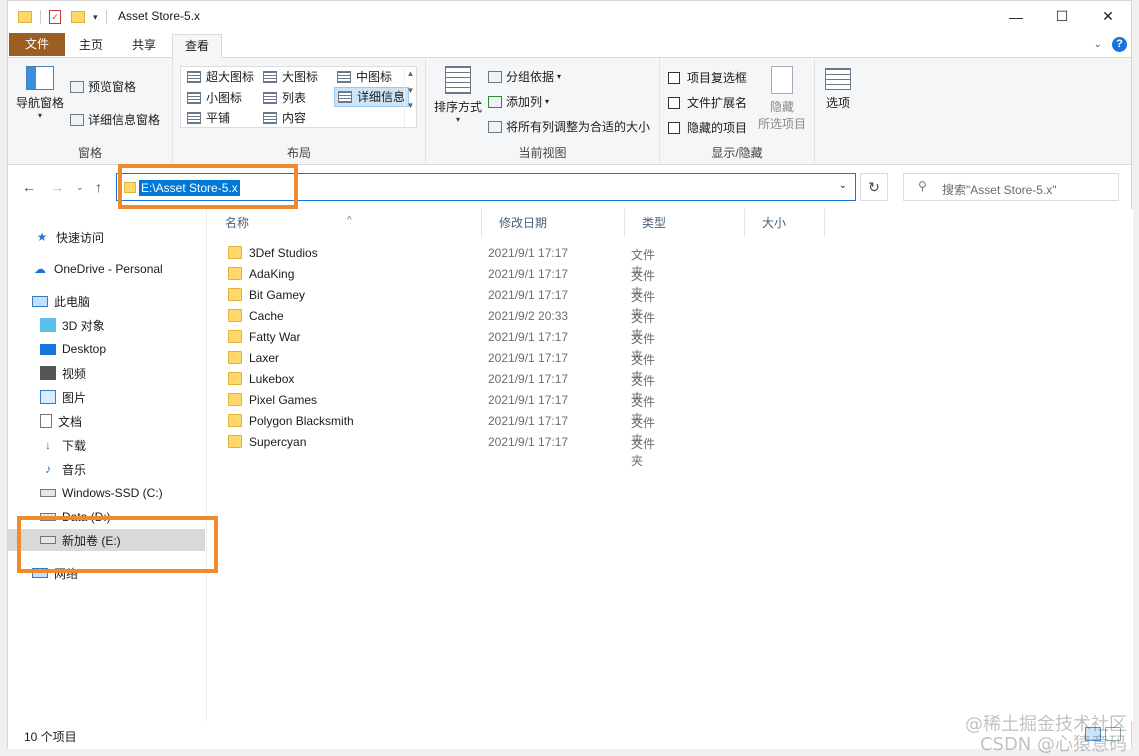 The image size is (1139, 756). What do you see at coordinates (73, 349) in the screenshot?
I see `sidebar-item-desktop: Desktop` at bounding box center [73, 349].